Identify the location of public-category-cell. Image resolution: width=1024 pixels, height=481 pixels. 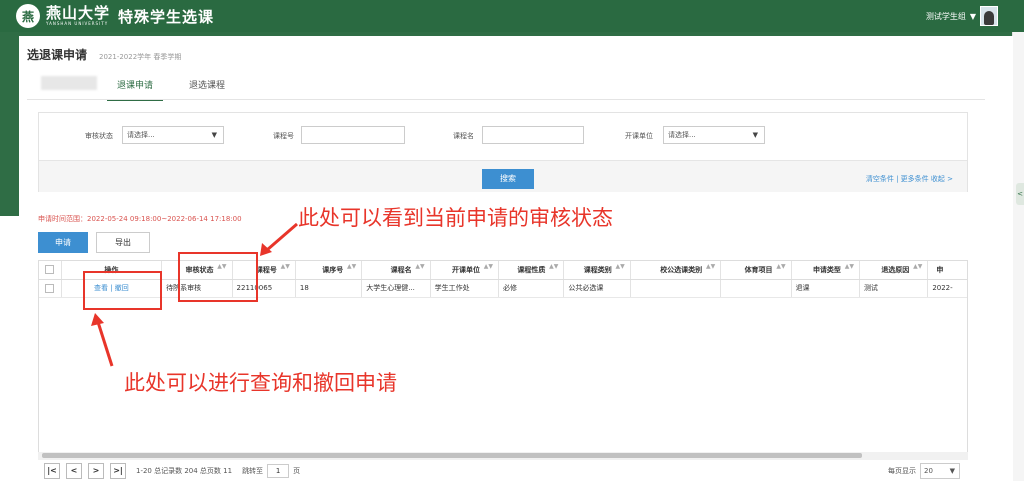
(676, 288).